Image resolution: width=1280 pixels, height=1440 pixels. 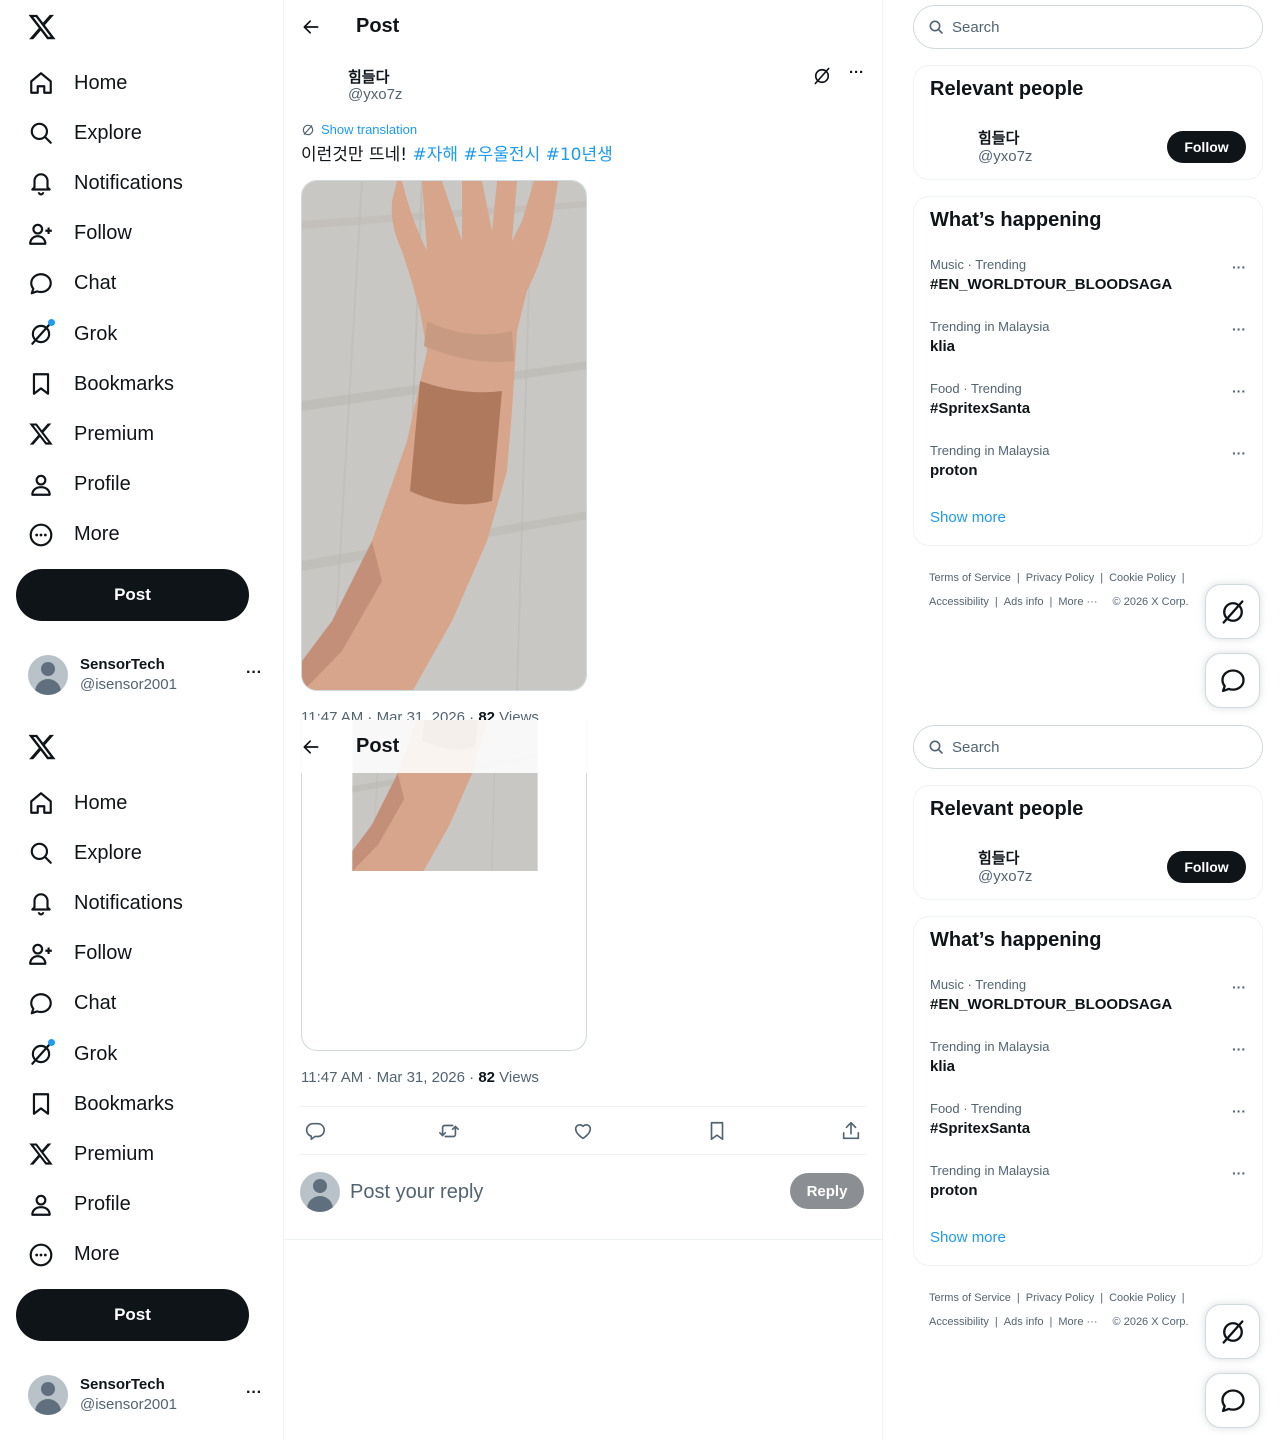 What do you see at coordinates (375, 94) in the screenshot?
I see `author-handle: @yxo7z` at bounding box center [375, 94].